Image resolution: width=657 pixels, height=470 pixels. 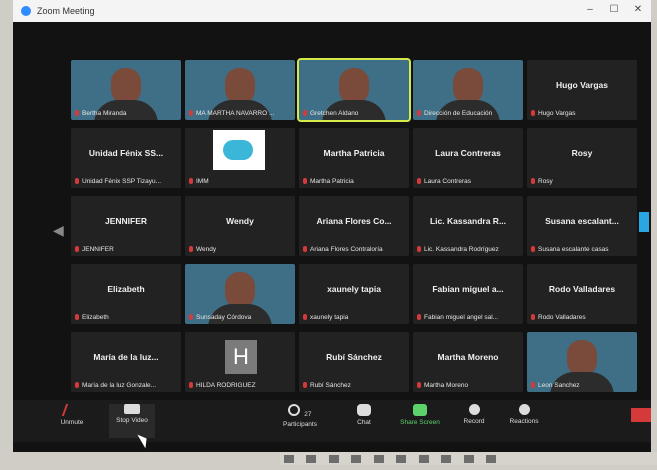 What do you see at coordinates (364, 415) in the screenshot?
I see `chat-button: Chat` at bounding box center [364, 415].